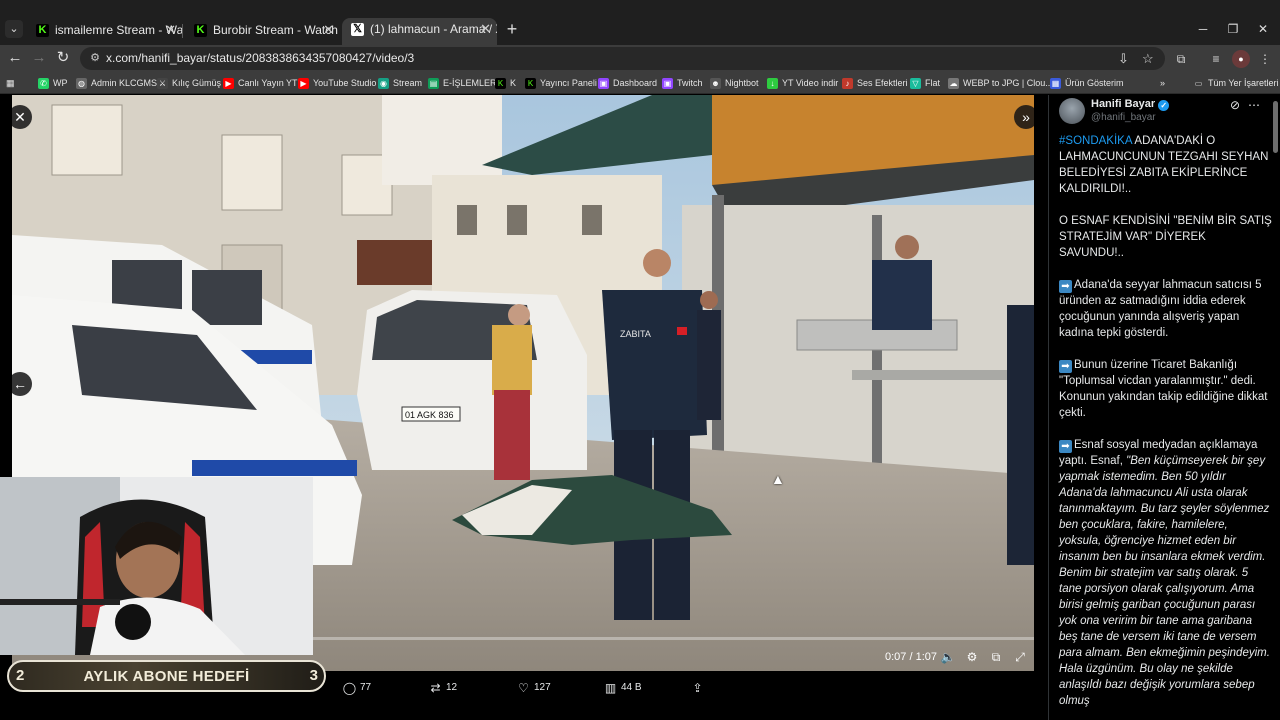 The height and width of the screenshot is (720, 1280). Describe the element at coordinates (1233, 29) in the screenshot. I see `restore-icon: ❐` at that location.